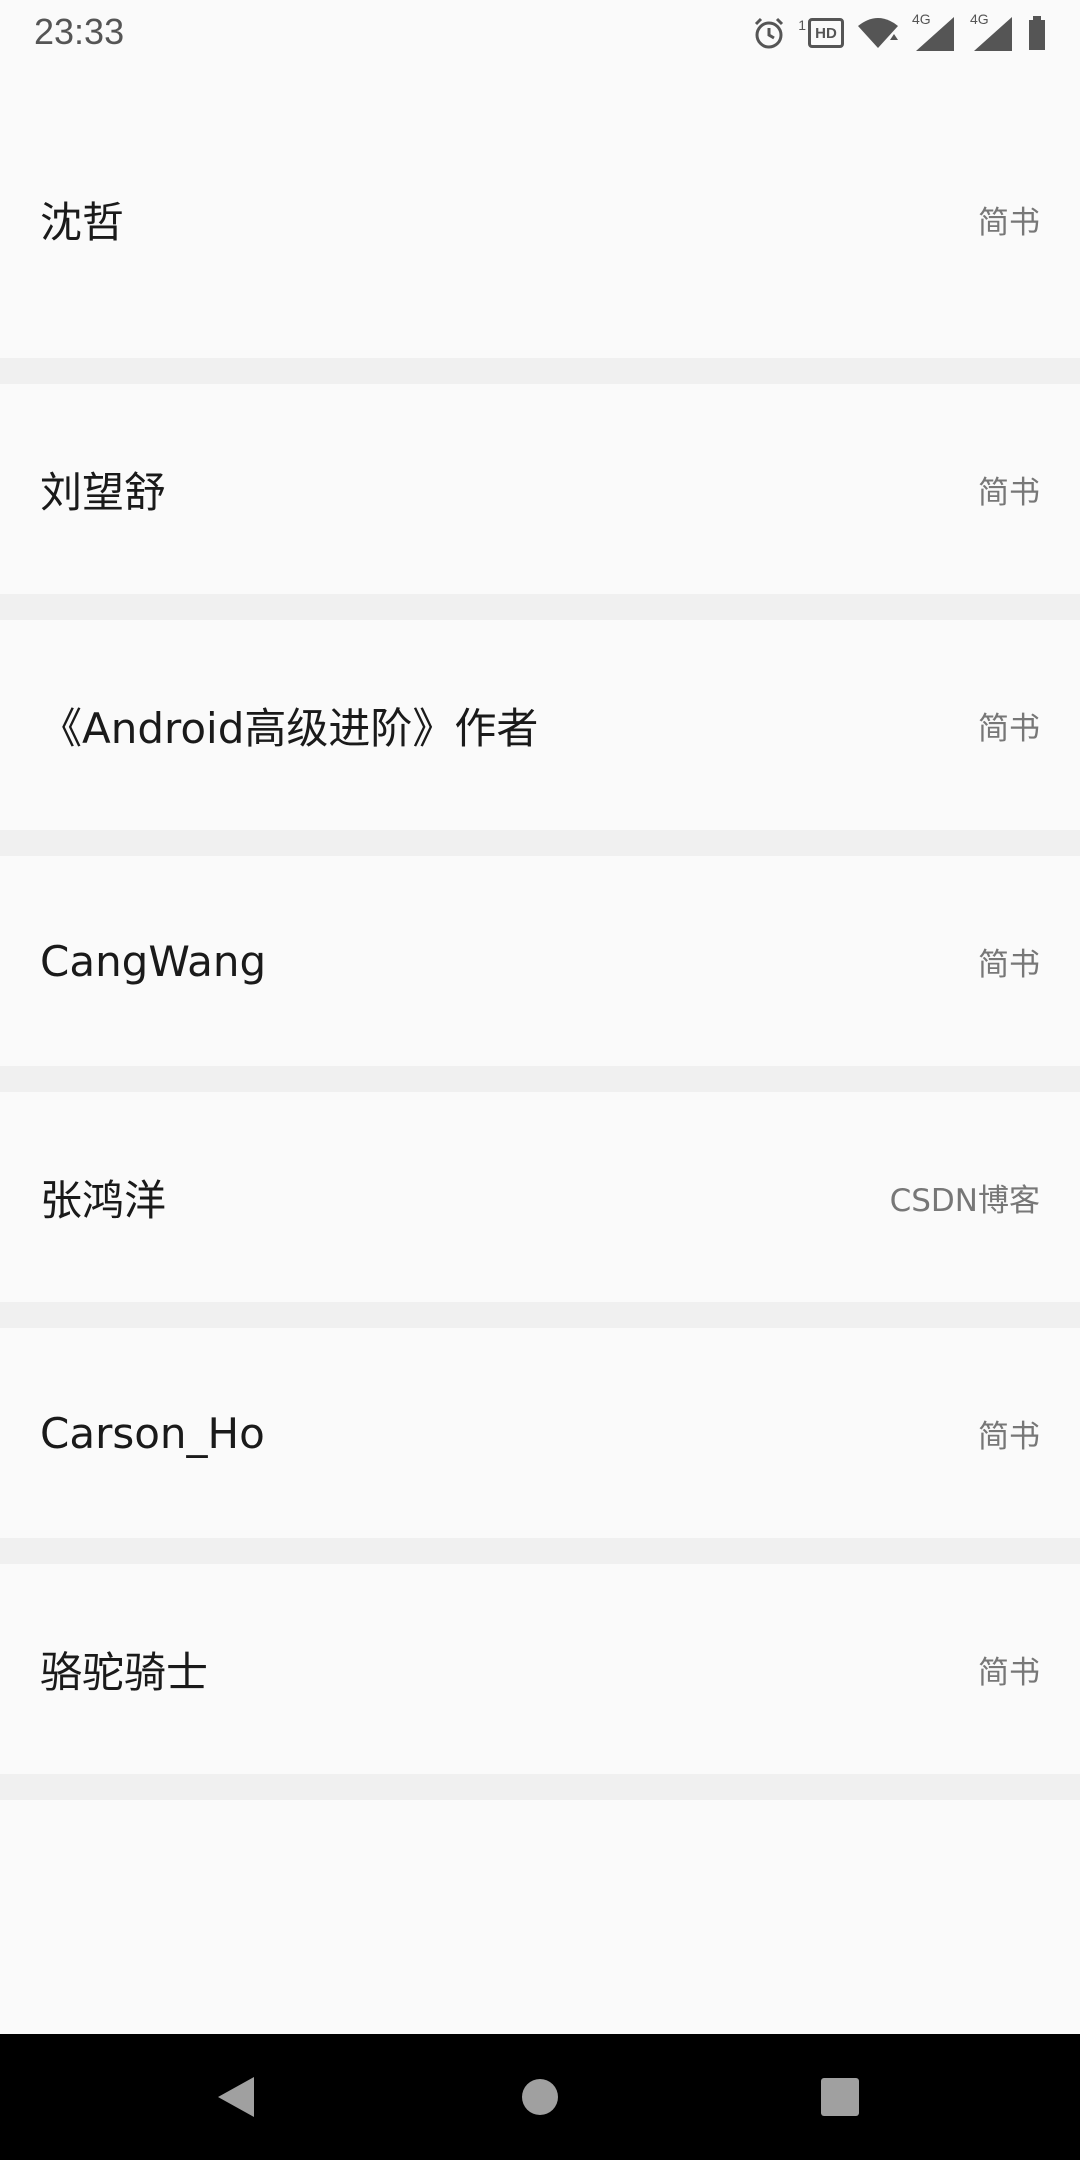 The width and height of the screenshot is (1080, 2160). Describe the element at coordinates (103, 492) in the screenshot. I see `item-name: 刘望舒` at that location.